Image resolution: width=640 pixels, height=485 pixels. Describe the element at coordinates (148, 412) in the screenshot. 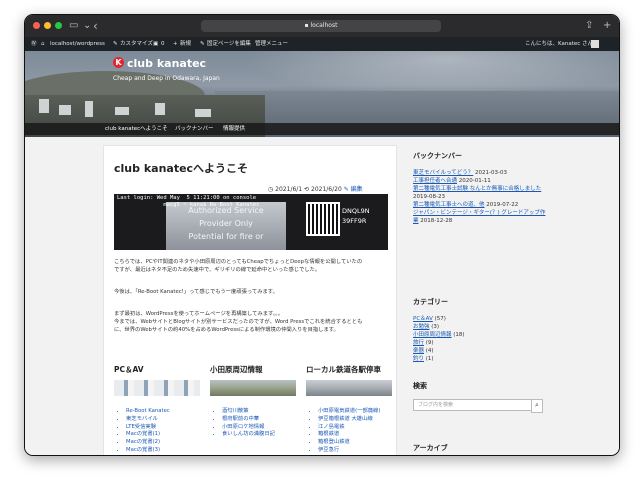

I see `list-item: Re-Boot Kanatec` at that location.